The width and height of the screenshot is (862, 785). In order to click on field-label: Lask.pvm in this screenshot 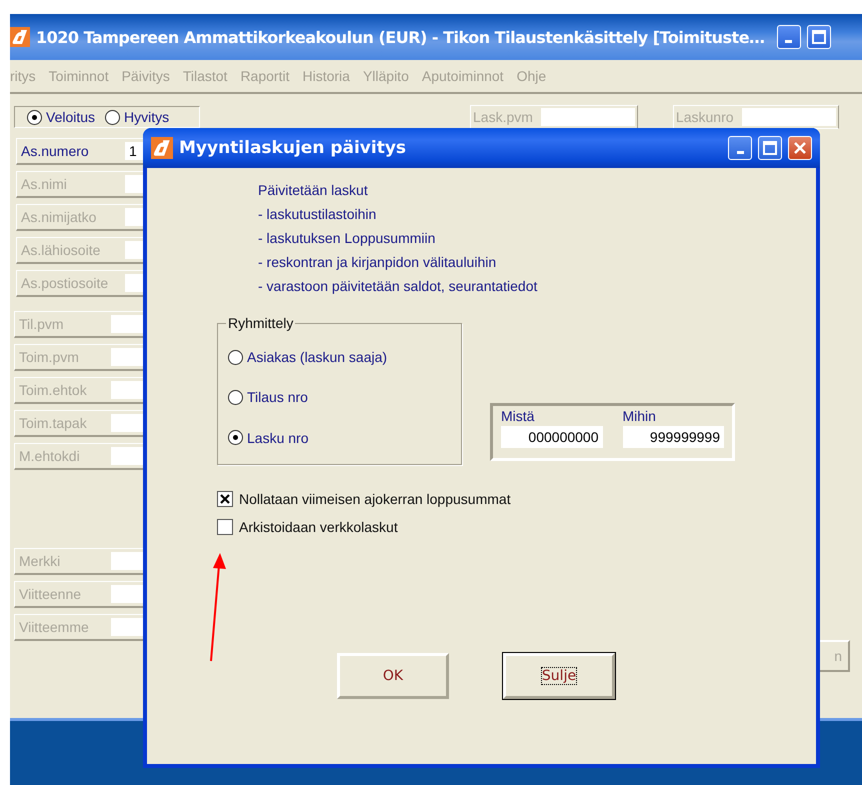, I will do `click(503, 117)`.